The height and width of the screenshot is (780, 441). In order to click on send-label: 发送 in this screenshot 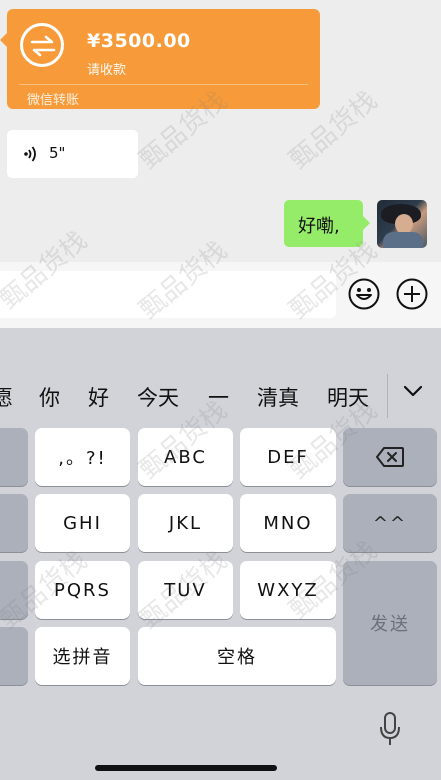, I will do `click(390, 624)`.